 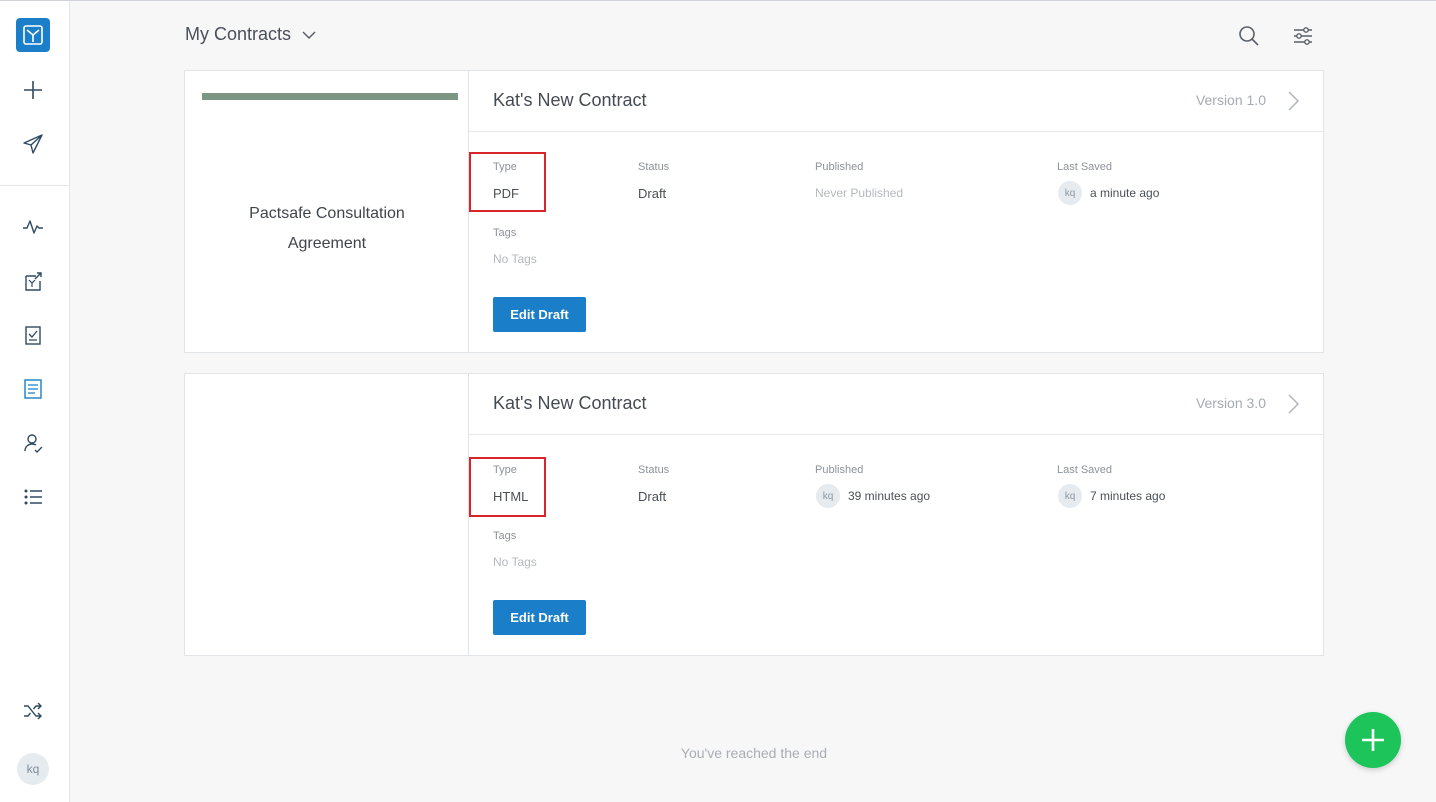 What do you see at coordinates (33, 769) in the screenshot?
I see `user-avatar: kq` at bounding box center [33, 769].